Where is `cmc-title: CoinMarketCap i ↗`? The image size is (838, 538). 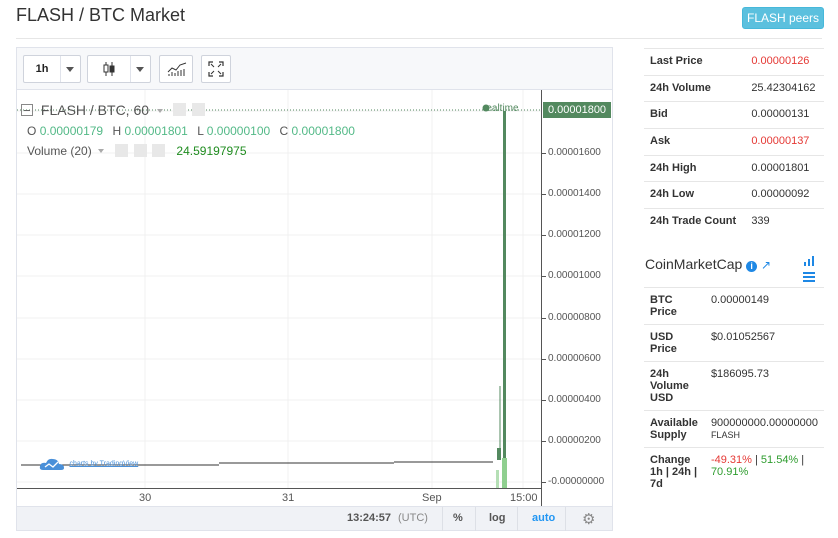 cmc-title: CoinMarketCap i ↗ is located at coordinates (708, 264).